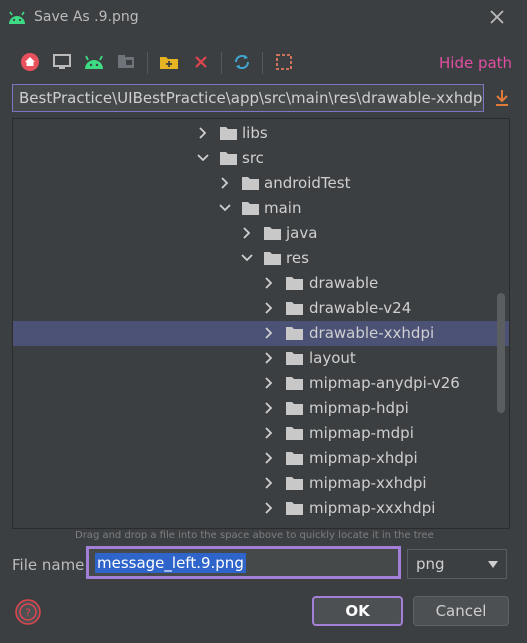  Describe the element at coordinates (502, 98) in the screenshot. I see `download-icon` at that location.